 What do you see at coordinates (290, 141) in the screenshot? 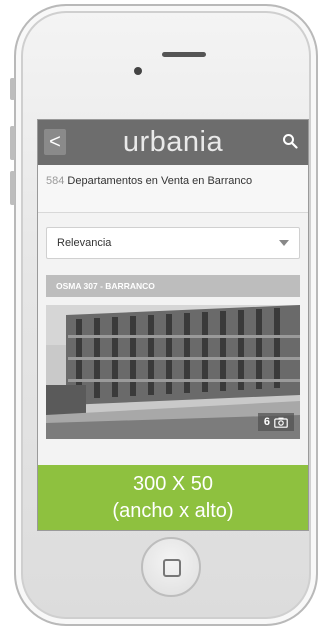
I see `search-icon` at bounding box center [290, 141].